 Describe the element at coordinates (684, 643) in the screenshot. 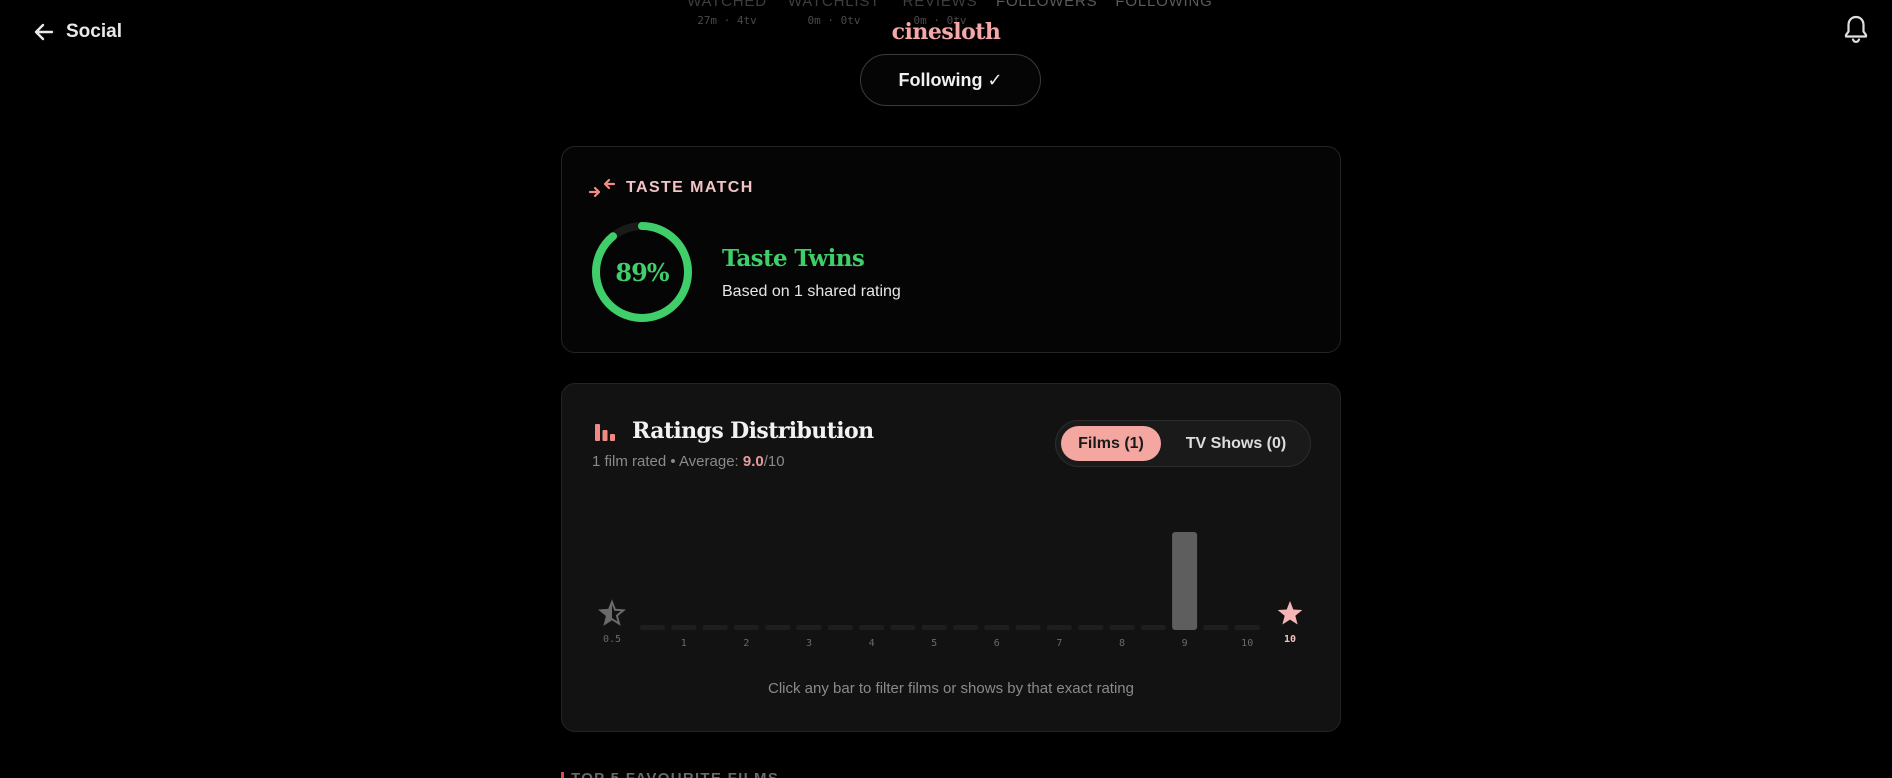

I see `histogram-tick-label: 1` at that location.